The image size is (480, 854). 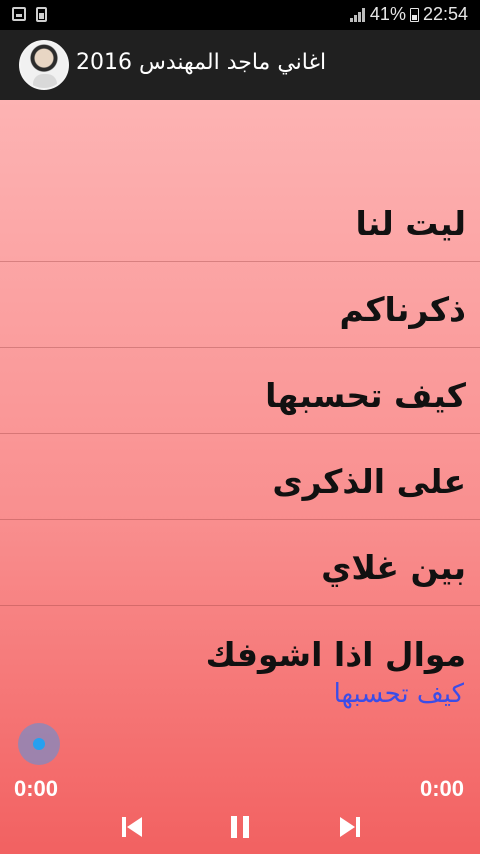 What do you see at coordinates (39, 744) in the screenshot?
I see `seek-bar-thumb` at bounding box center [39, 744].